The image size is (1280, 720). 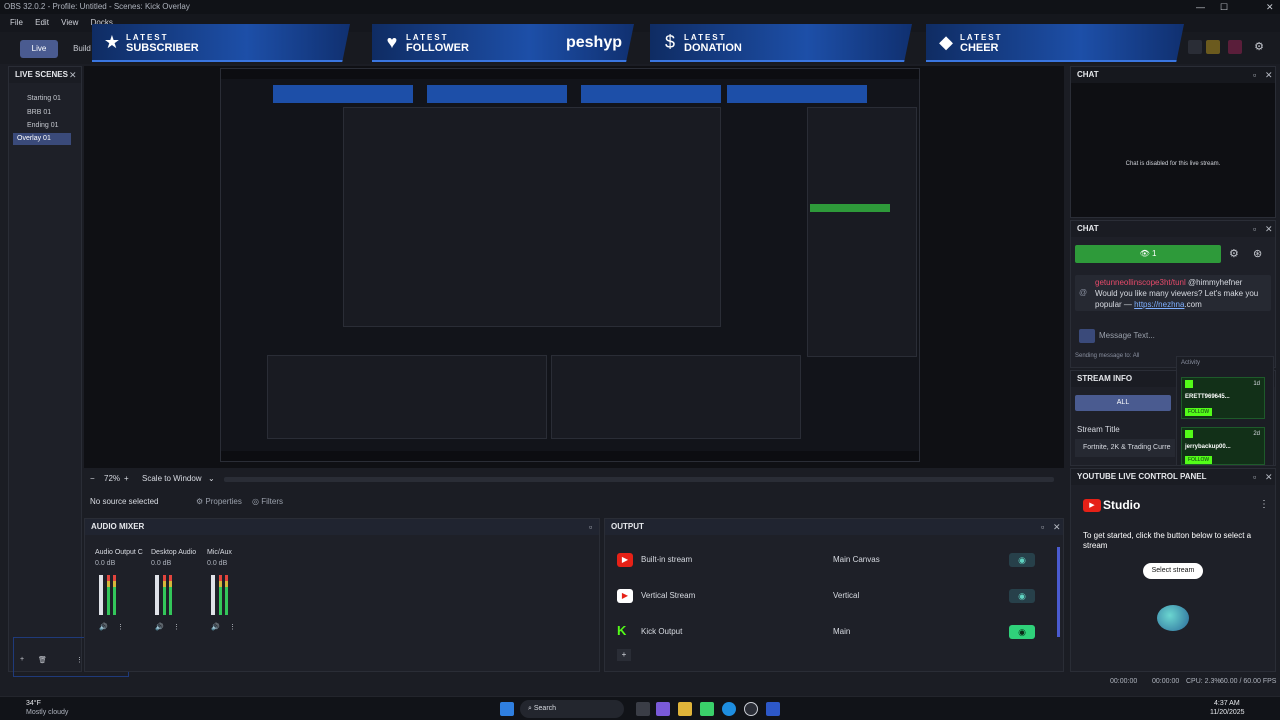 What do you see at coordinates (39, 49) in the screenshot?
I see `live-mode-button: Live` at bounding box center [39, 49].